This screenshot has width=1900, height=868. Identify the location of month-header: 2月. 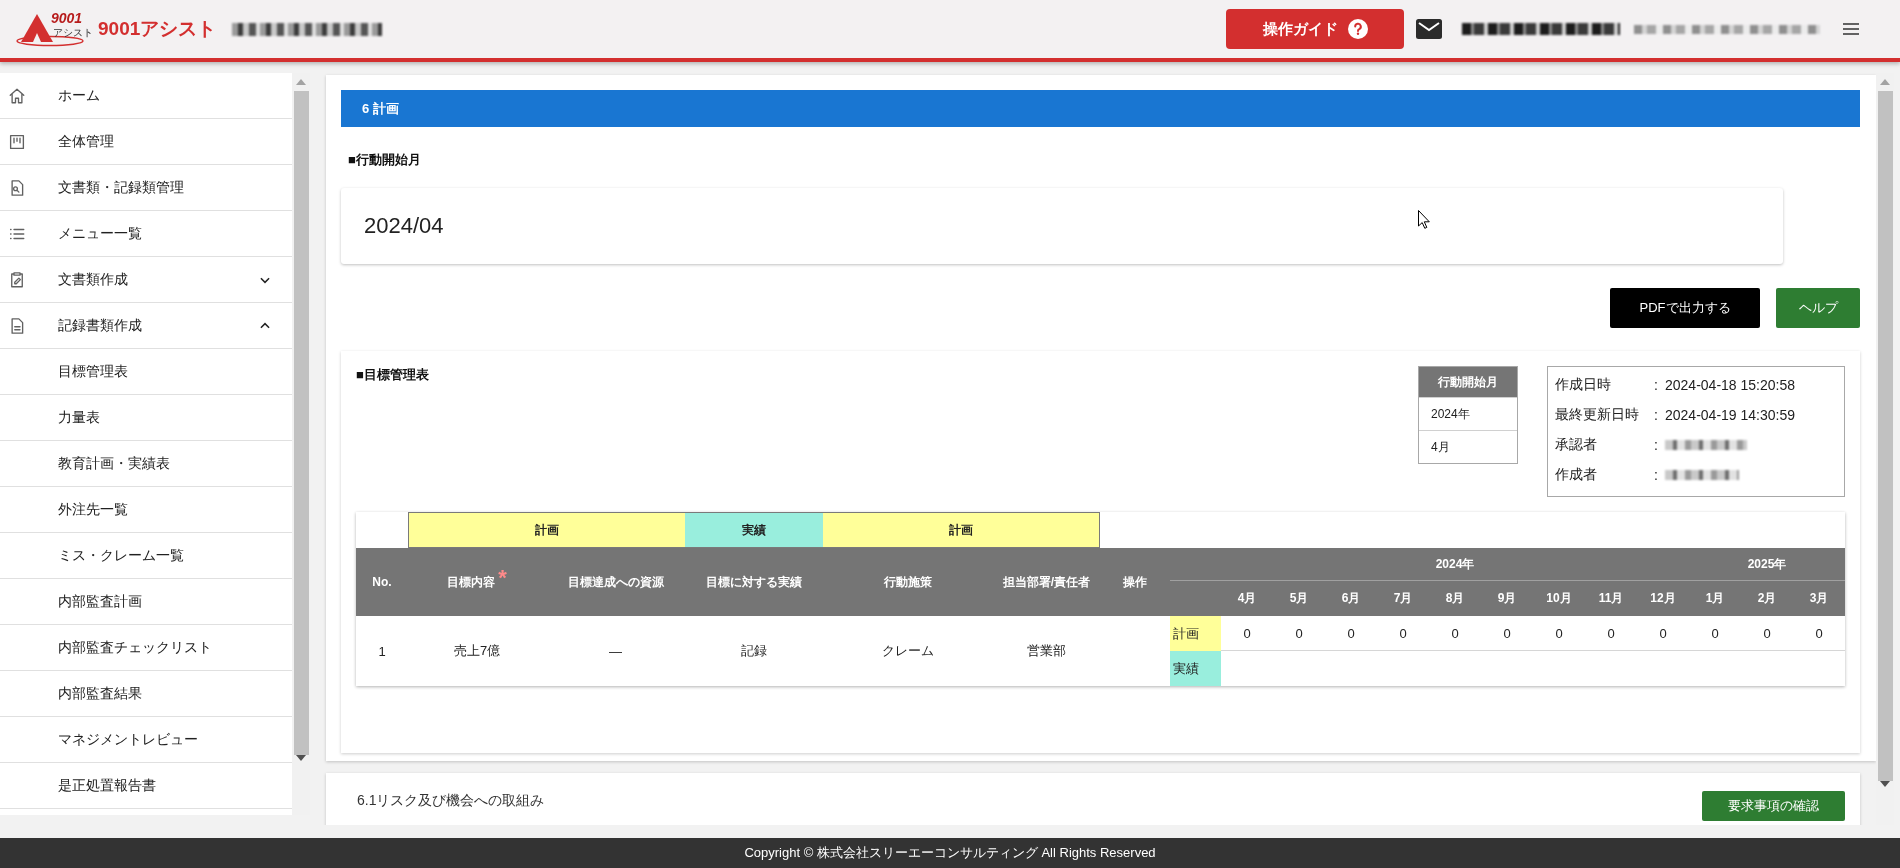
(1767, 598).